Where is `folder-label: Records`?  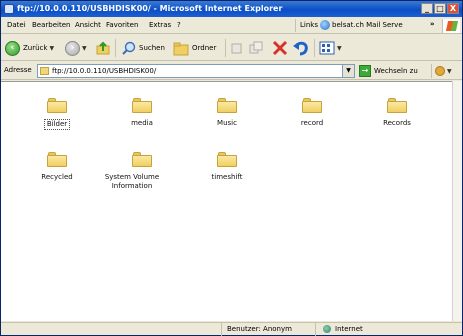
folder-label: Records is located at coordinates (397, 123).